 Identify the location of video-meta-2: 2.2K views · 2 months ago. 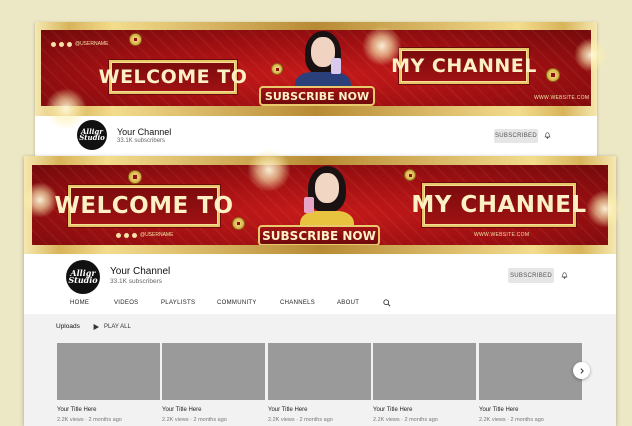
(194, 420).